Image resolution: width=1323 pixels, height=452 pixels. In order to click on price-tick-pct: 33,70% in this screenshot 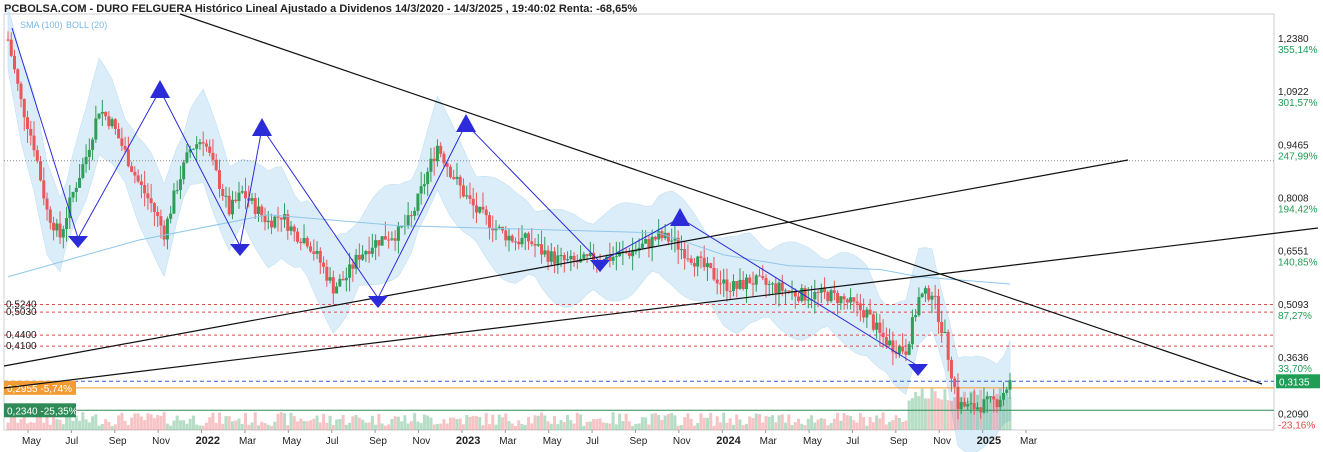, I will do `click(1295, 369)`.